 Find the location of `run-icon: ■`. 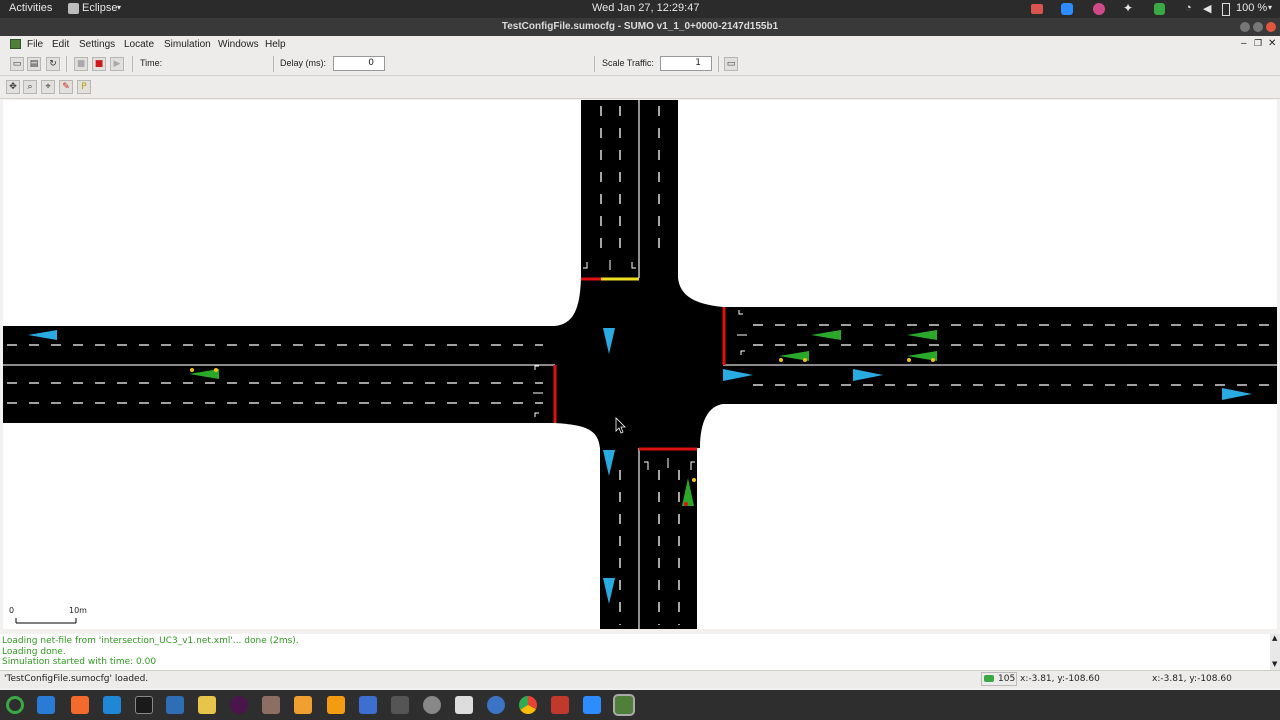

run-icon: ■ is located at coordinates (81, 64).